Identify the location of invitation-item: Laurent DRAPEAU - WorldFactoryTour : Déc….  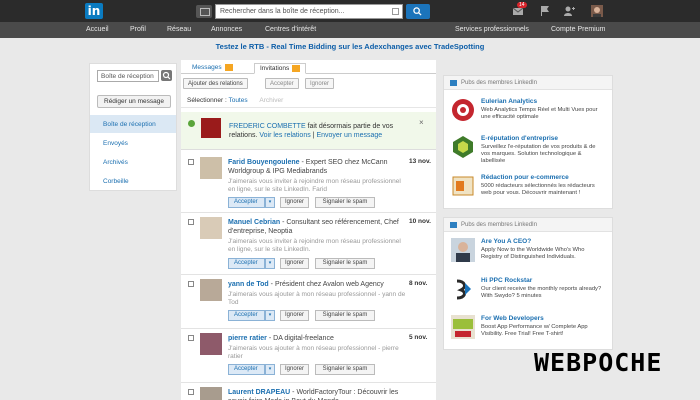
(308, 392).